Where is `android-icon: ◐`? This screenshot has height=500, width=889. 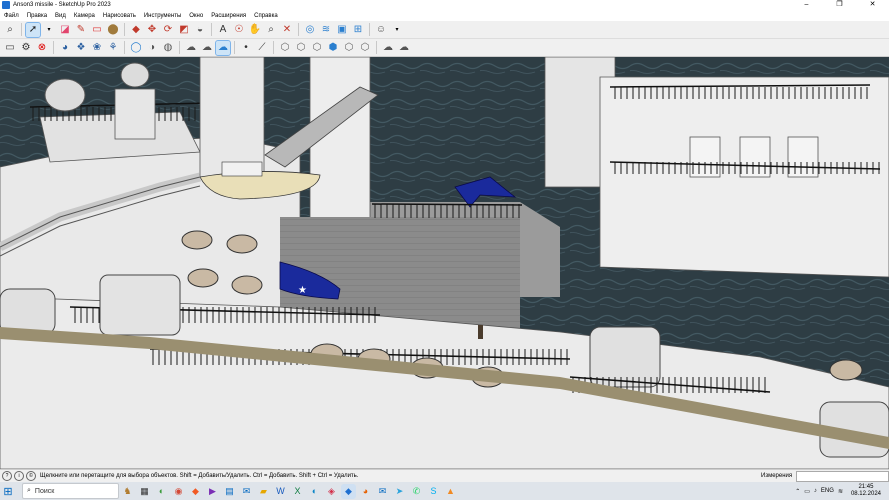
android-icon: ◐ is located at coordinates (161, 491).